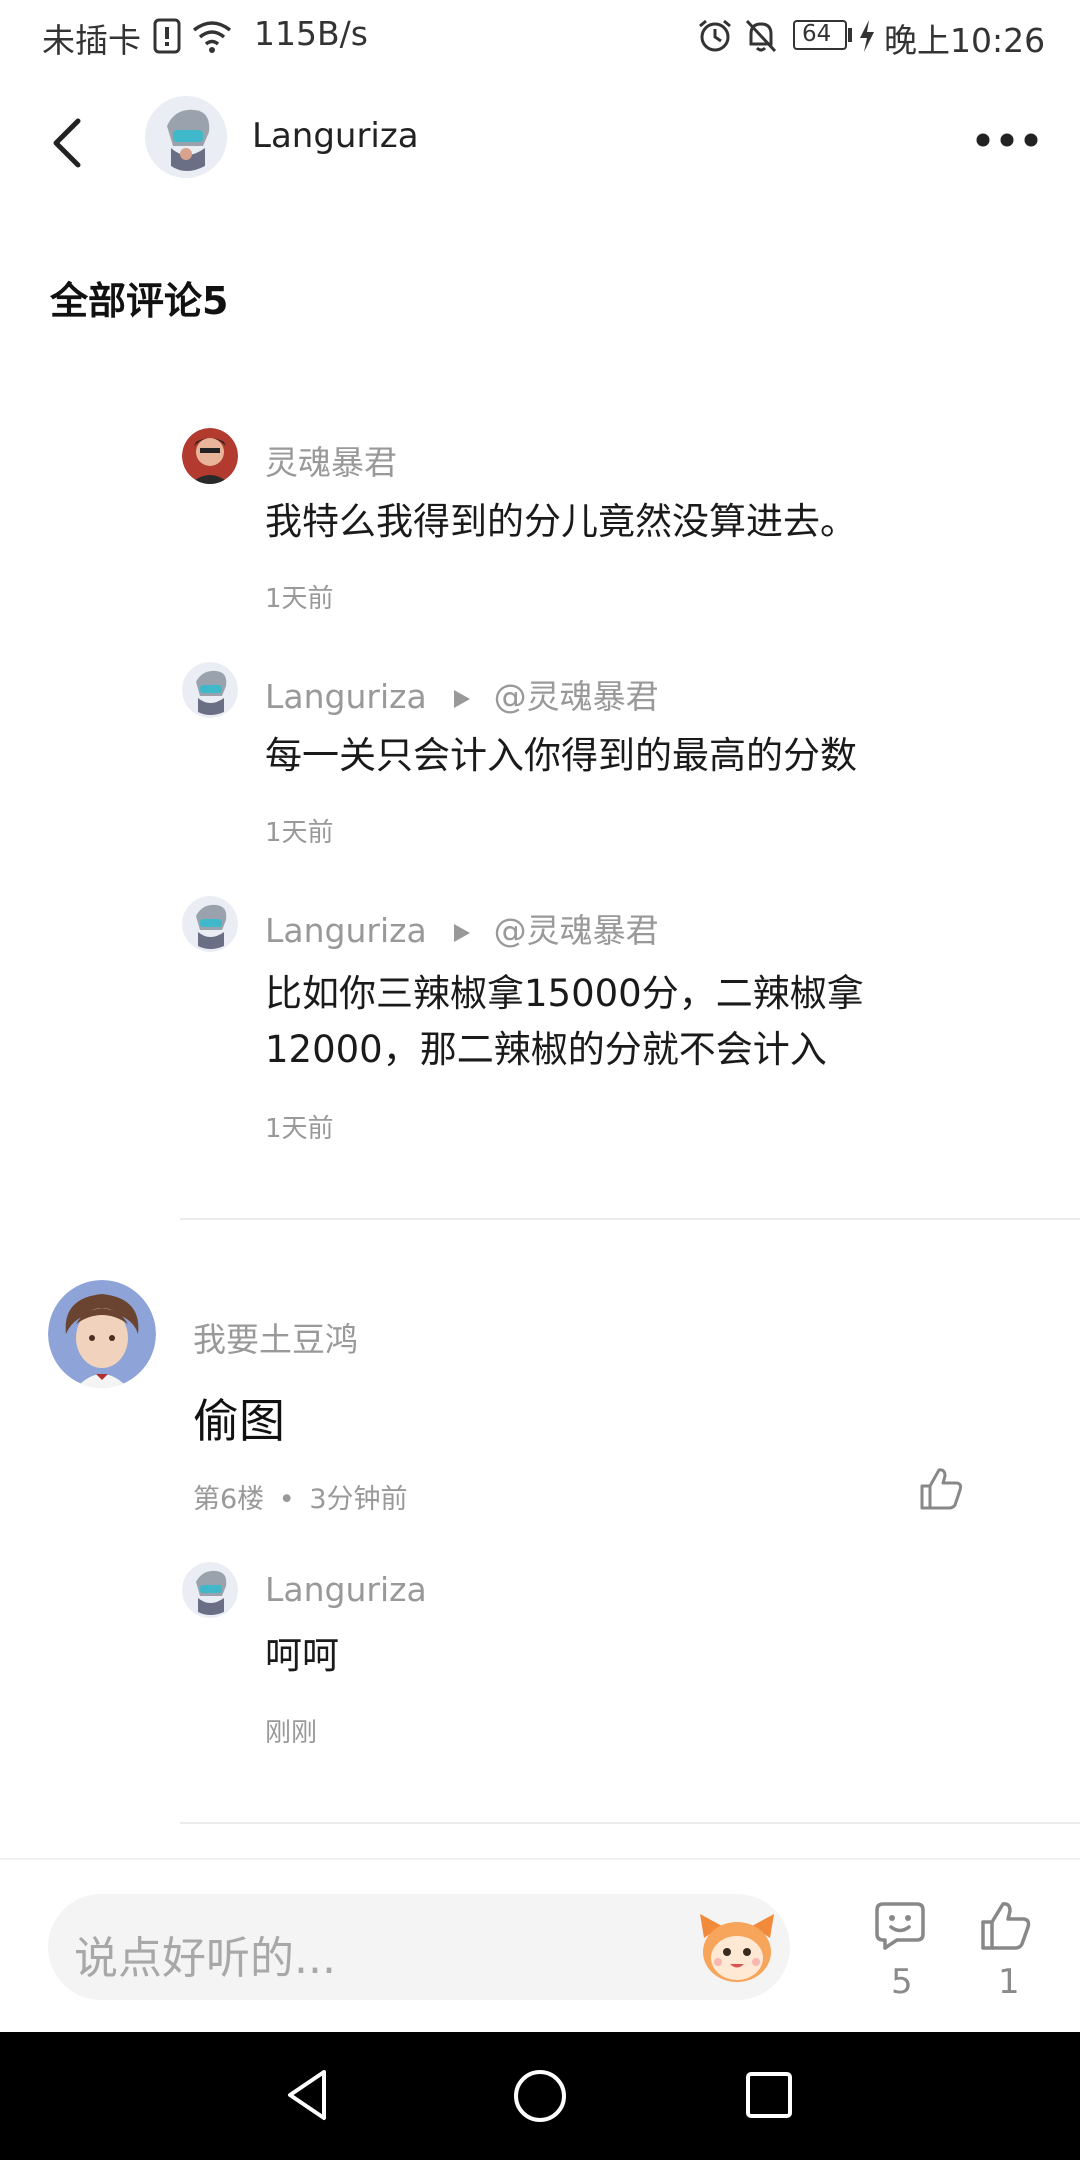  What do you see at coordinates (540, 37) in the screenshot?
I see `status-bar: 未插卡 115B/s 64 晚上10:26` at bounding box center [540, 37].